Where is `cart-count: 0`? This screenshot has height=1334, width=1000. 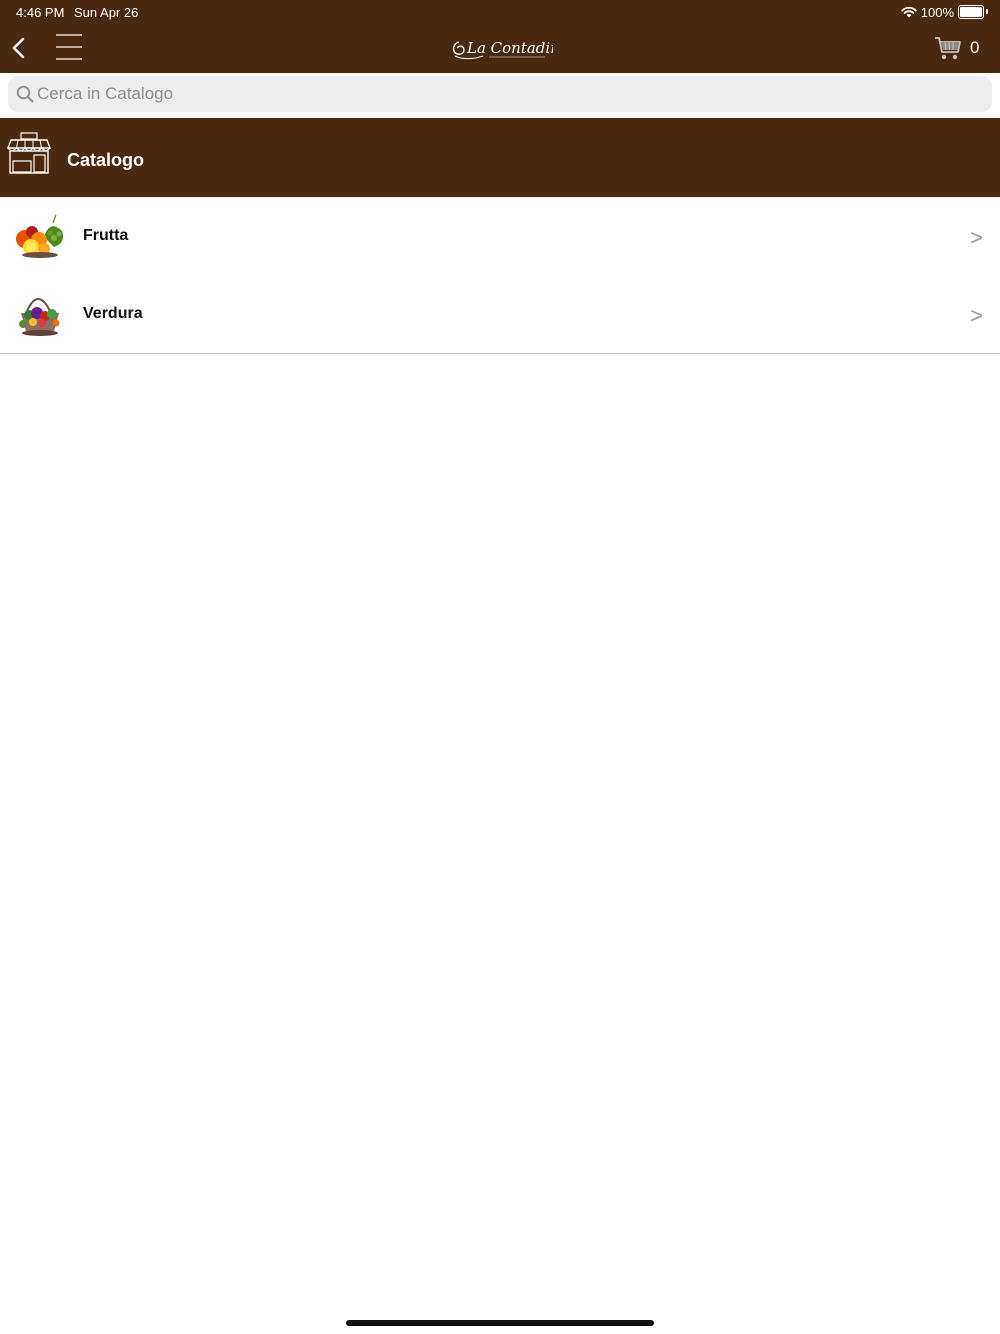
cart-count: 0 is located at coordinates (975, 47).